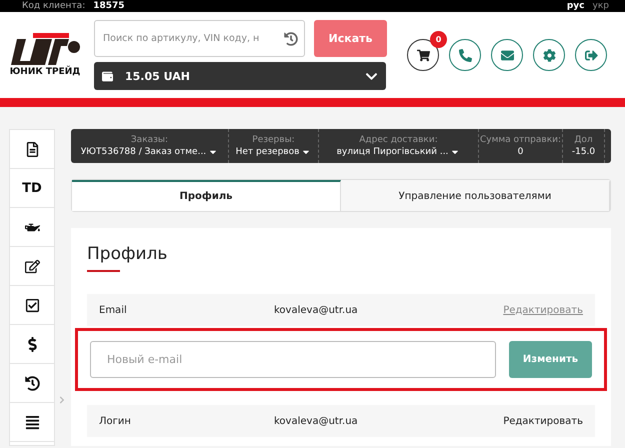 Image resolution: width=625 pixels, height=448 pixels. I want to click on language-link: рус, so click(575, 6).